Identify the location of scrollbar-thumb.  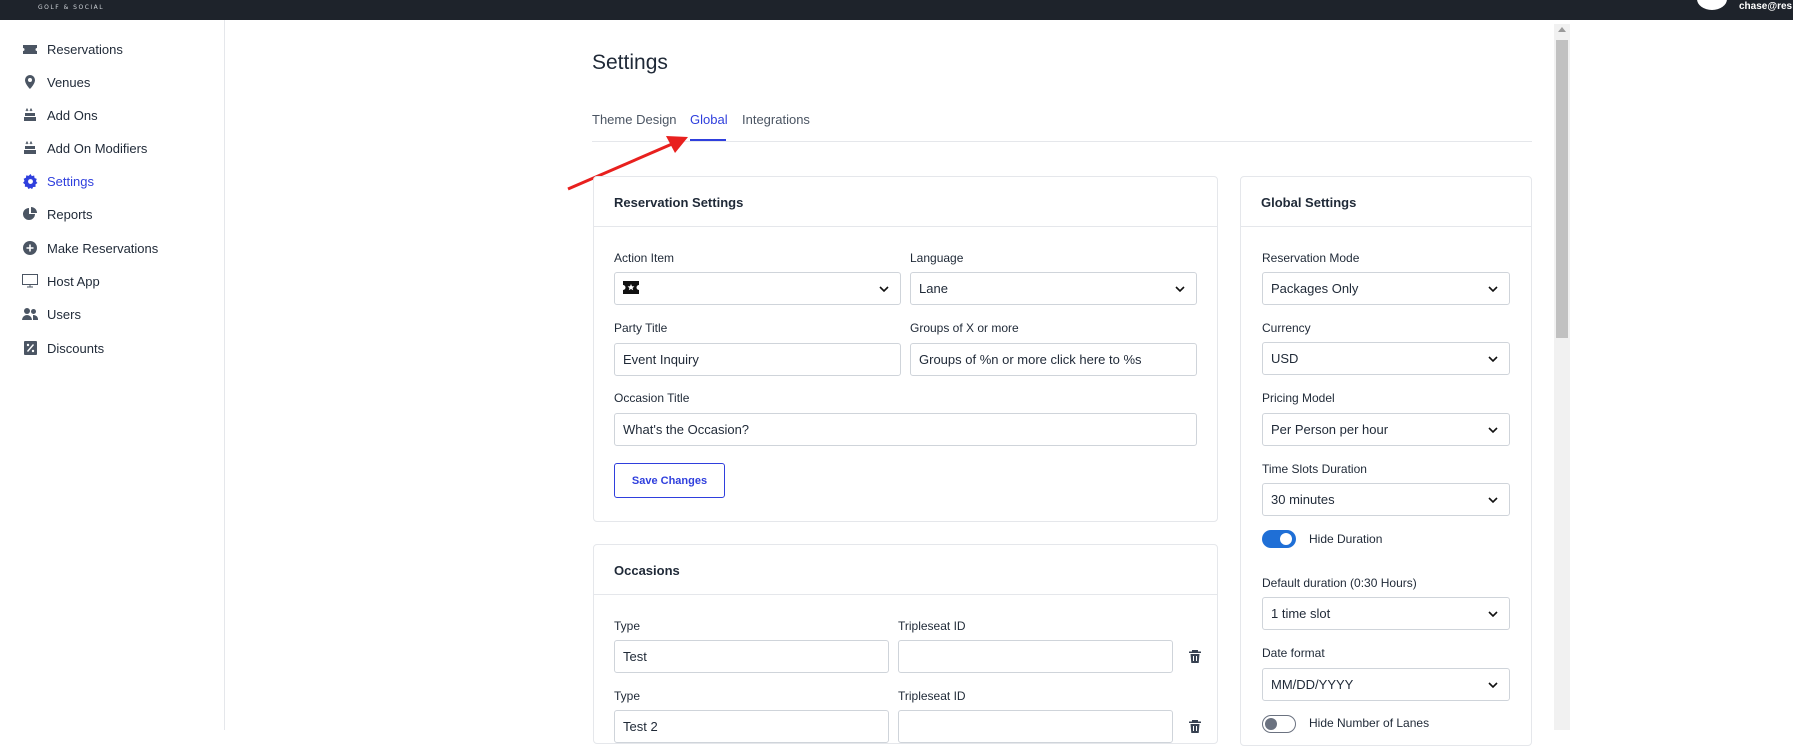
(1562, 189).